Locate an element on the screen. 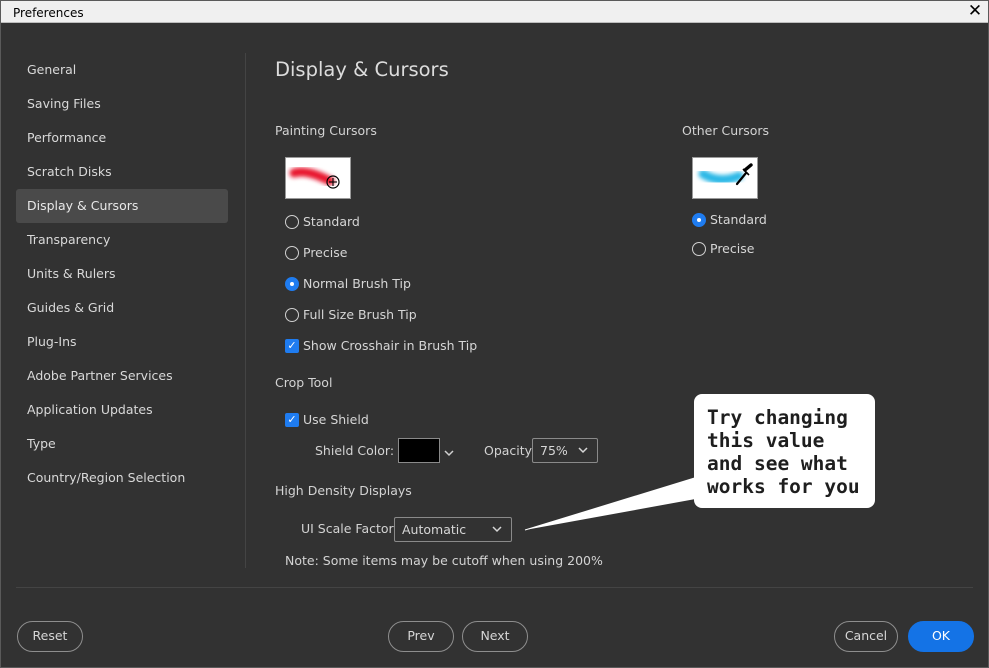 The width and height of the screenshot is (989, 668). sidebar-item-guides-grid: Guides & Grid is located at coordinates (122, 308).